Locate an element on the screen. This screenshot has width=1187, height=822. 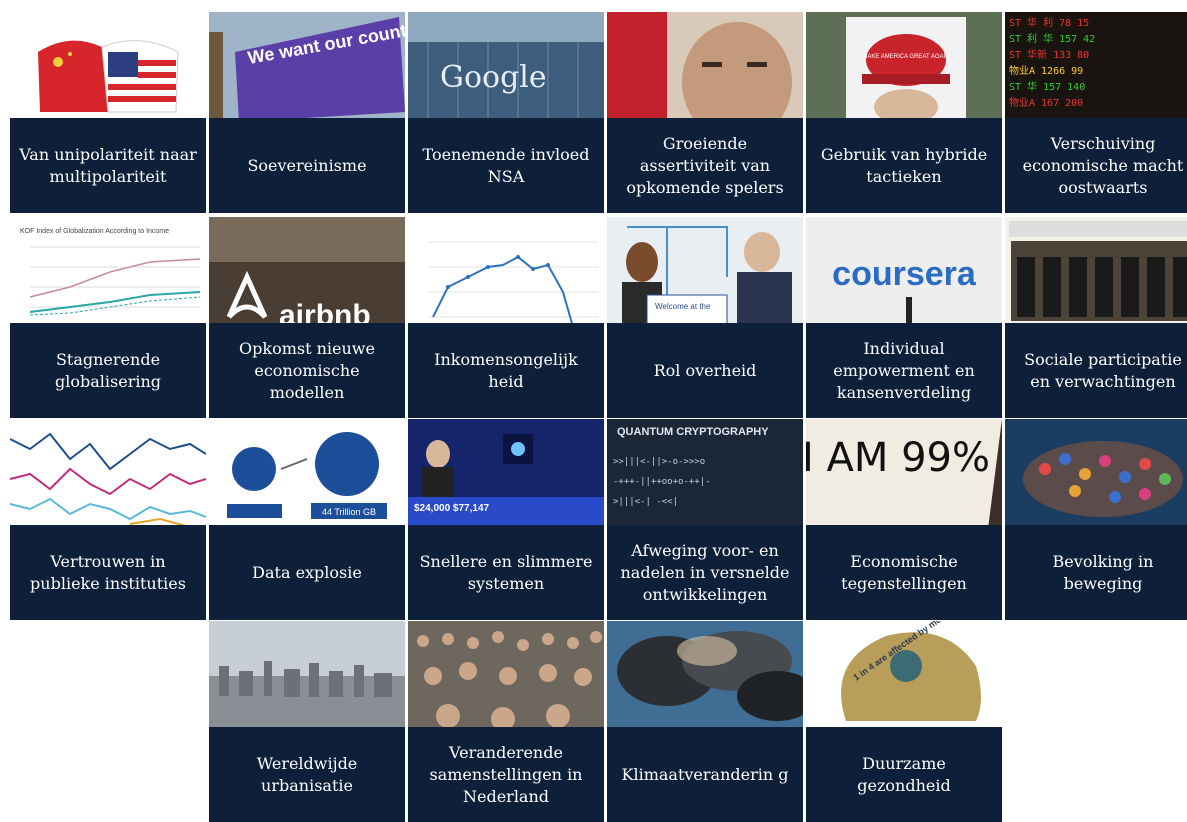
protest-sign-text: I AM 99% is located at coordinates (898, 458).